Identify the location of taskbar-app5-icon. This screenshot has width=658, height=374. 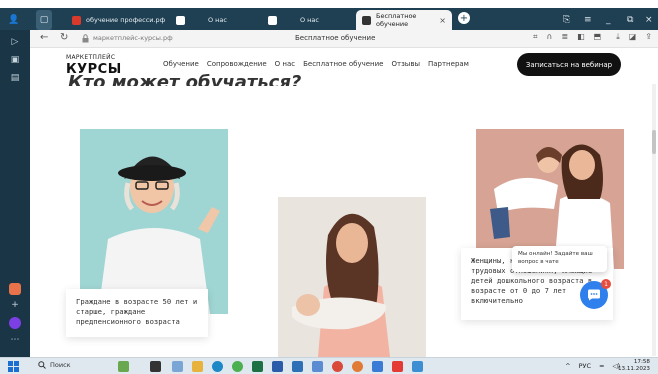
(417, 366).